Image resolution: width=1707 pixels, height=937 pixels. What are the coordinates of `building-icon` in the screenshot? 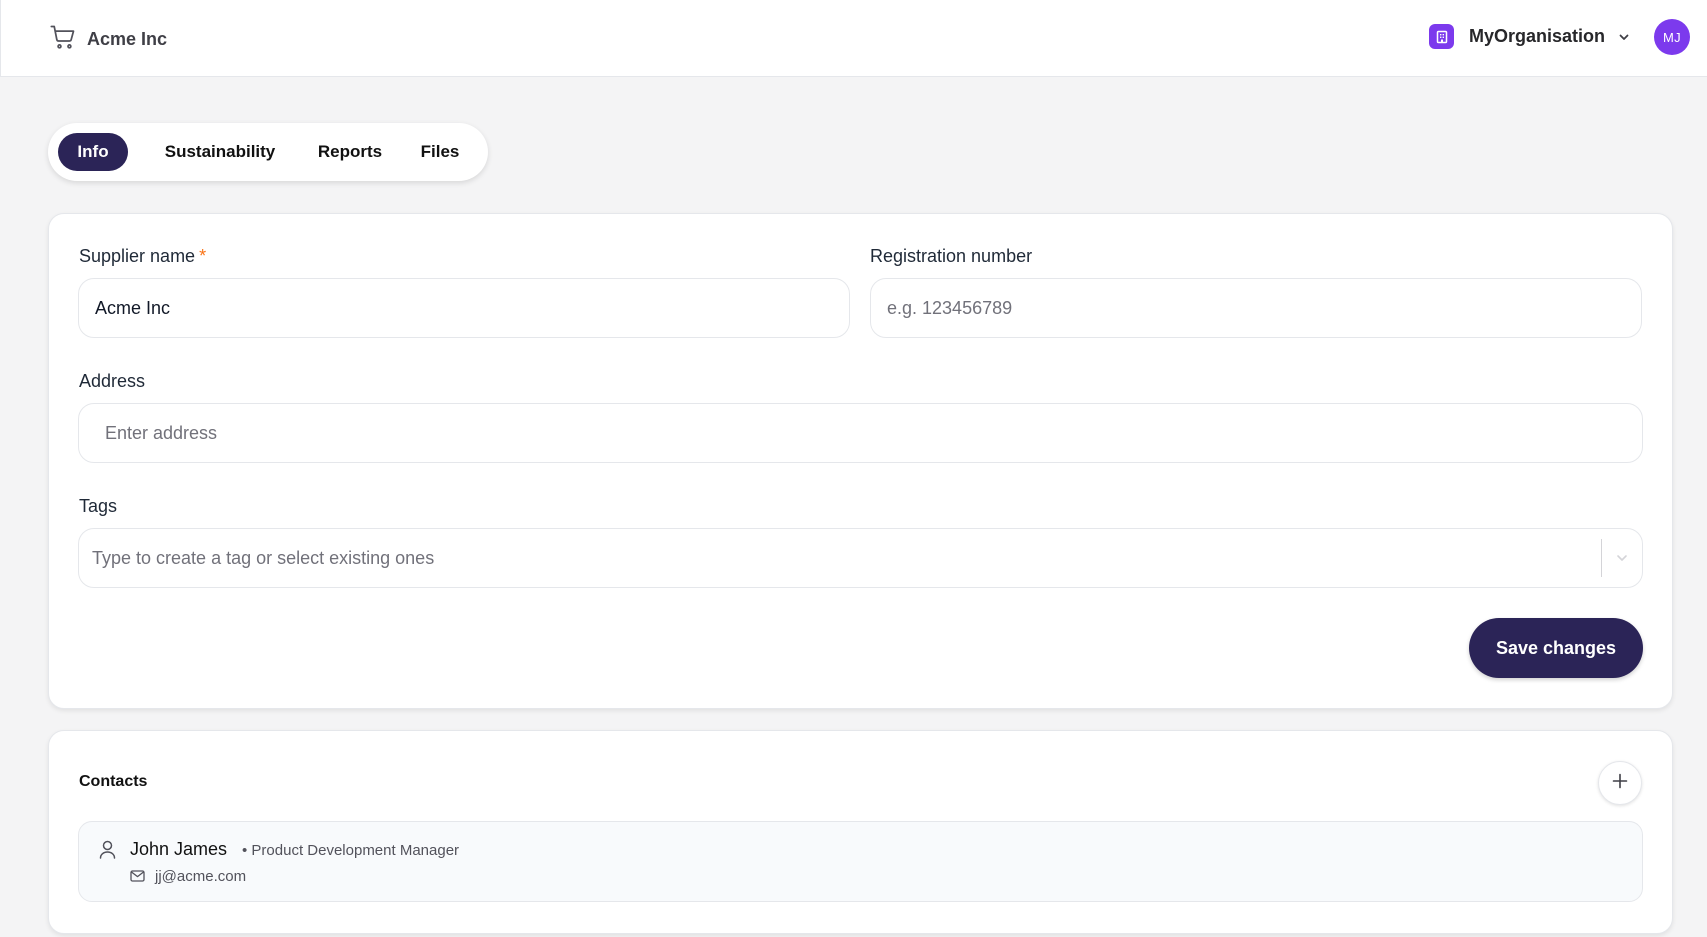 It's located at (1441, 36).